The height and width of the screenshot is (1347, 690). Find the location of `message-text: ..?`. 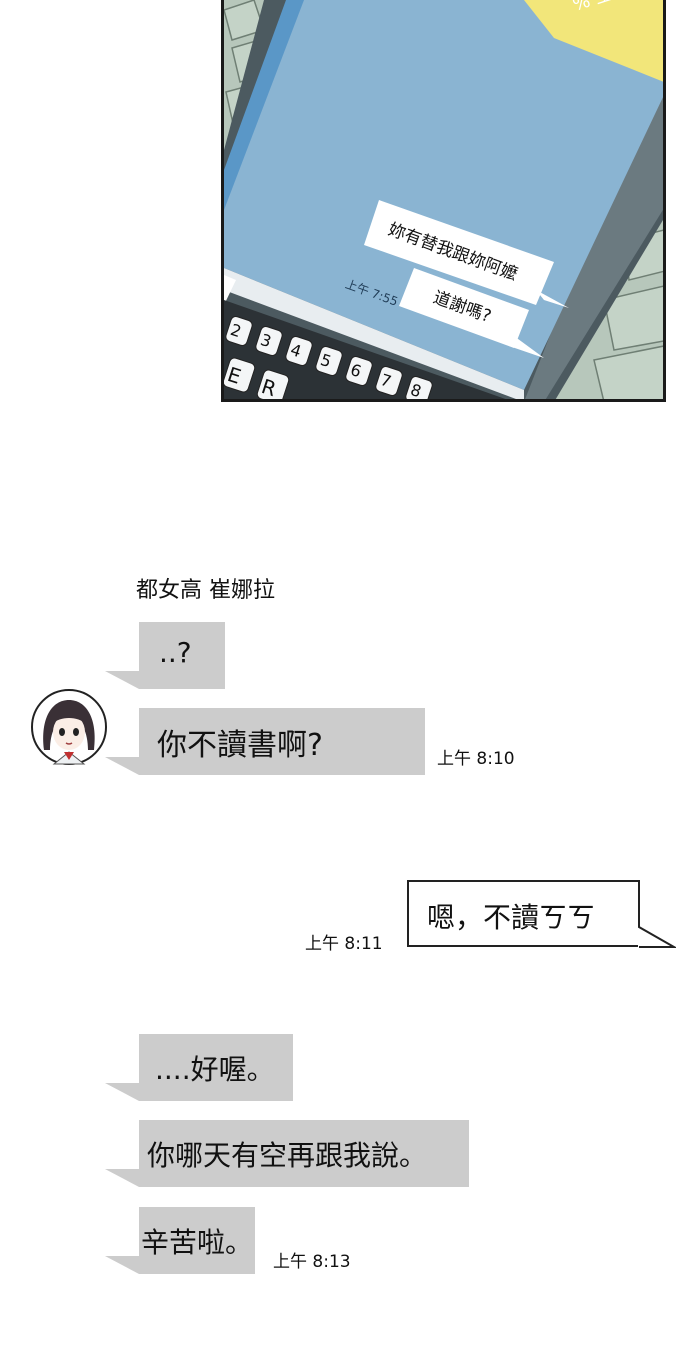

message-text: ..? is located at coordinates (175, 652).